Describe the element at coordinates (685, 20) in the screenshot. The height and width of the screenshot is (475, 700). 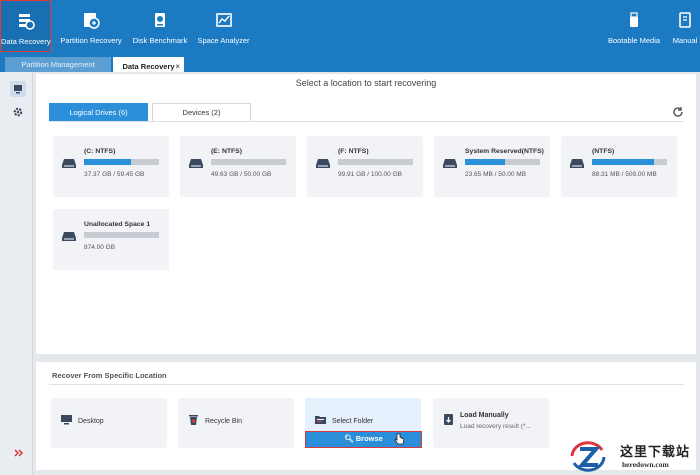
I see `book-icon` at that location.